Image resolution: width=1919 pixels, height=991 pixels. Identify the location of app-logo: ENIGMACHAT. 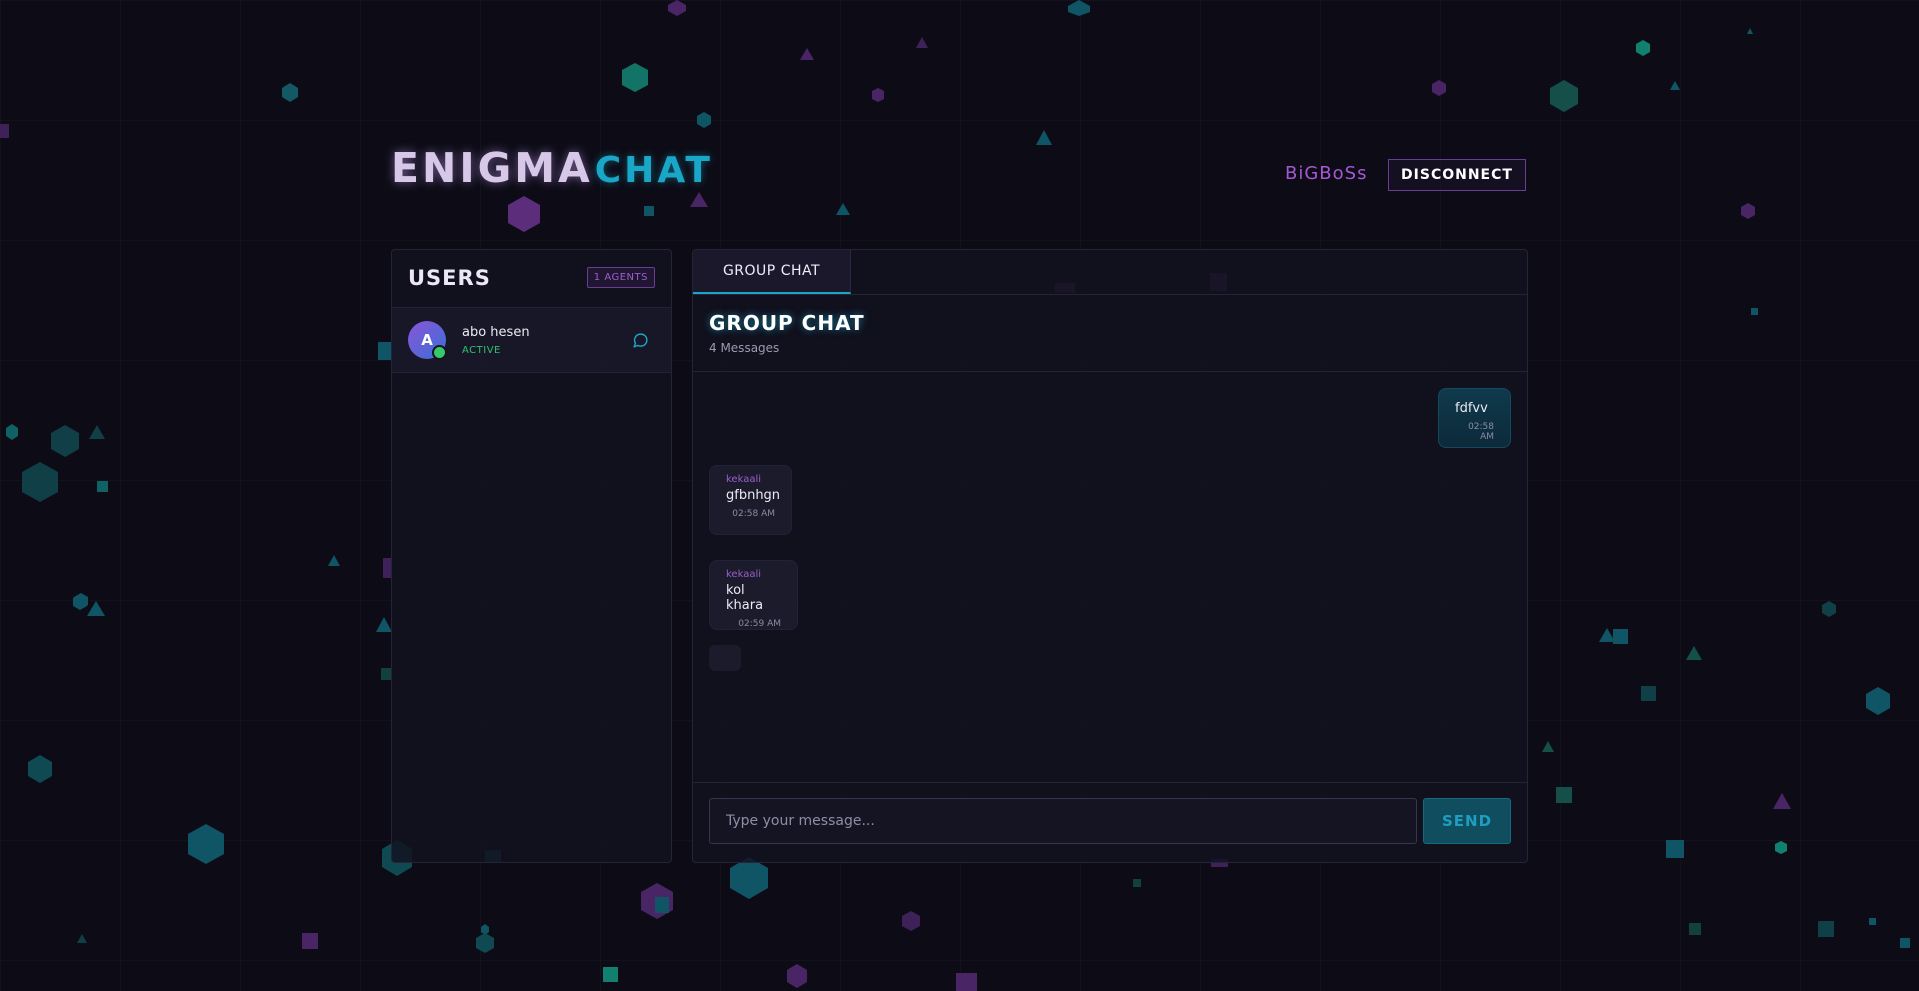
(552, 169).